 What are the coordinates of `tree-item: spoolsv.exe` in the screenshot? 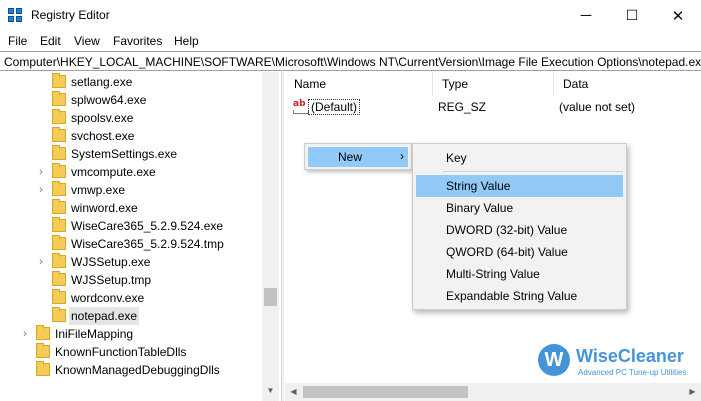 It's located at (131, 118).